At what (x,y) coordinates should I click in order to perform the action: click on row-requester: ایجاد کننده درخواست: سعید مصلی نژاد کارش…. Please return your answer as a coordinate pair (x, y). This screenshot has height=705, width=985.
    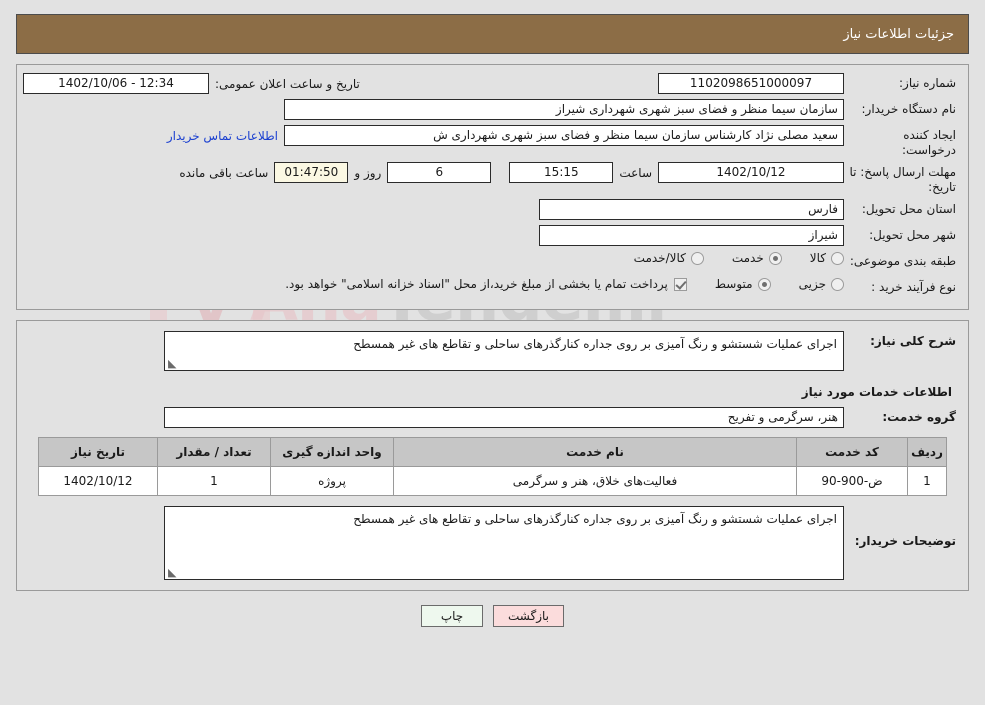
    Looking at the image, I should click on (492, 141).